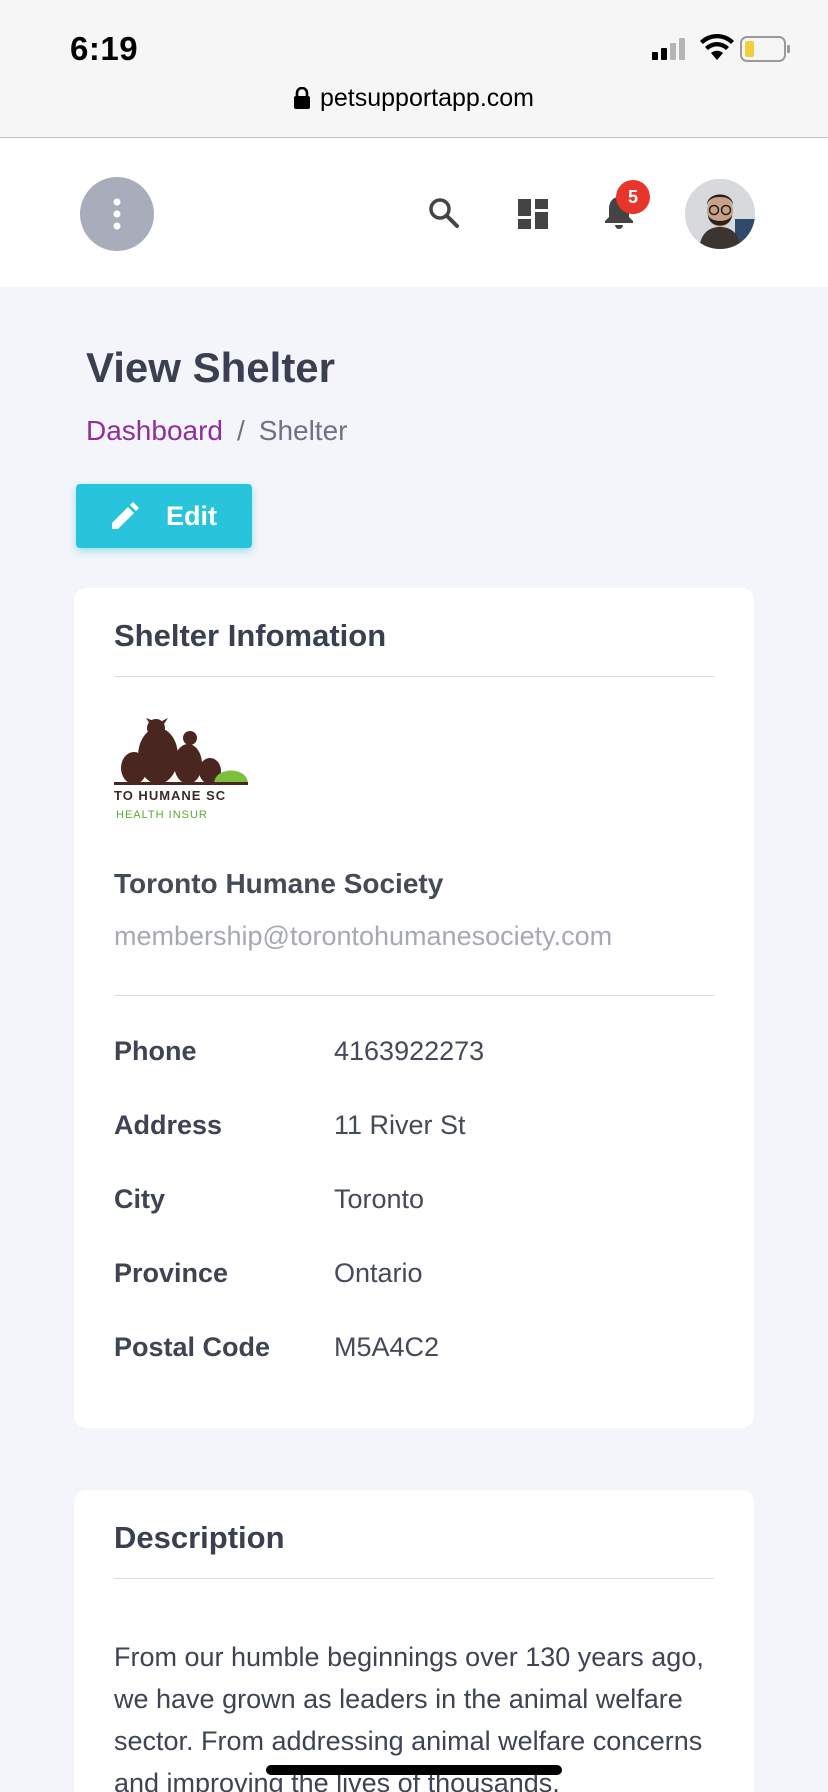  What do you see at coordinates (211, 367) in the screenshot?
I see `page-title: View Shelter` at bounding box center [211, 367].